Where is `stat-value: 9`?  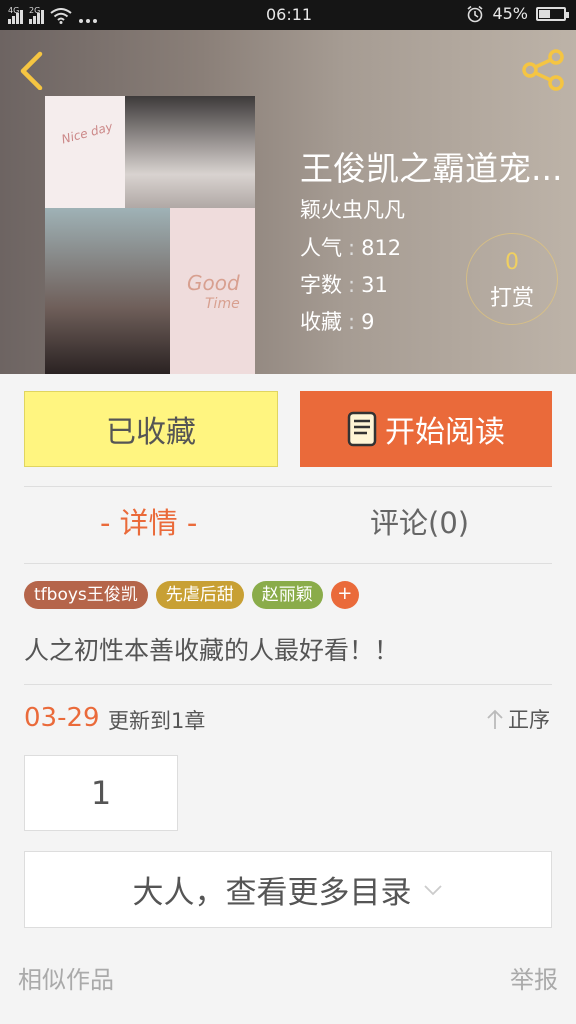 stat-value: 9 is located at coordinates (368, 322).